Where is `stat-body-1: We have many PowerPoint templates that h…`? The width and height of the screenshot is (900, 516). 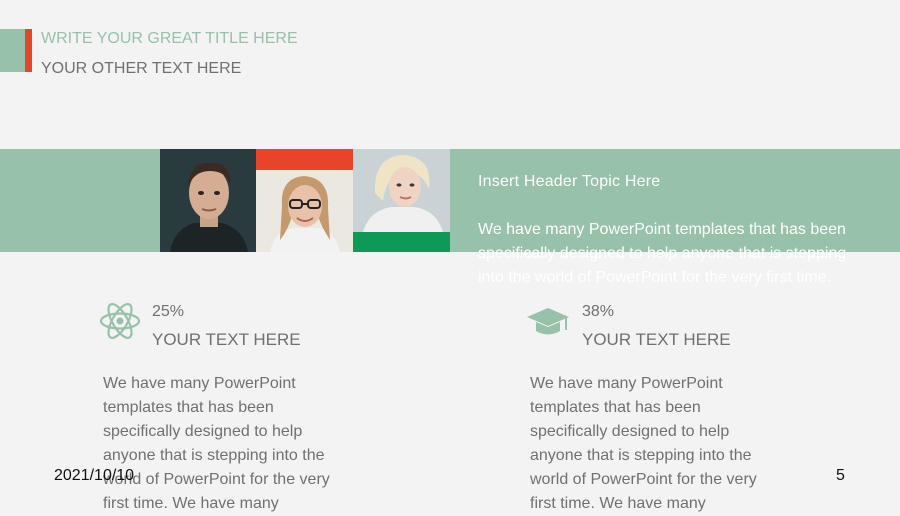 stat-body-1: We have many PowerPoint templates that h… is located at coordinates (216, 443).